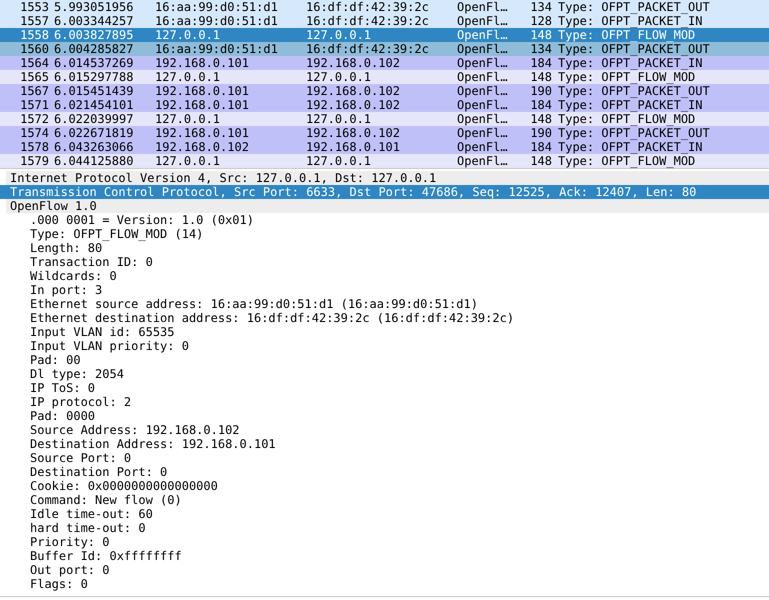  Describe the element at coordinates (384, 290) in the screenshot. I see `tree-item: In port: 3` at that location.